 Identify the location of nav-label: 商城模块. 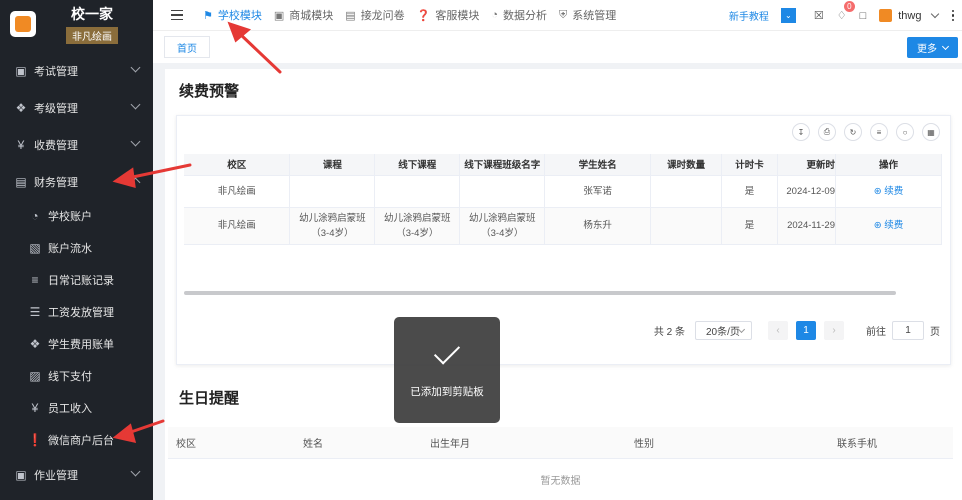
(311, 16).